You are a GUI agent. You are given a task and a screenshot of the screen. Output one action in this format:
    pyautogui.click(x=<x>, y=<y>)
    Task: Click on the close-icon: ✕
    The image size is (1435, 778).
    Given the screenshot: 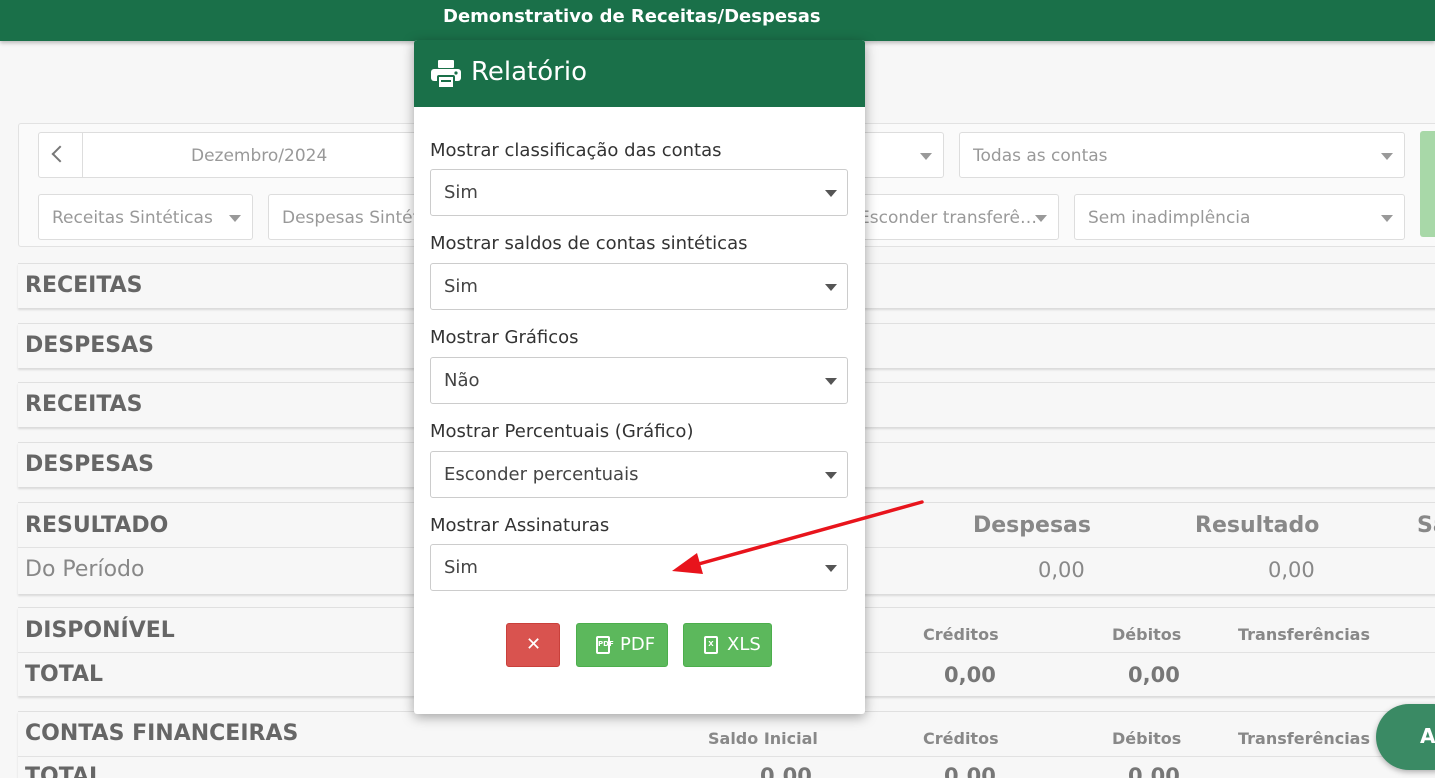 What is the action you would take?
    pyautogui.click(x=534, y=644)
    